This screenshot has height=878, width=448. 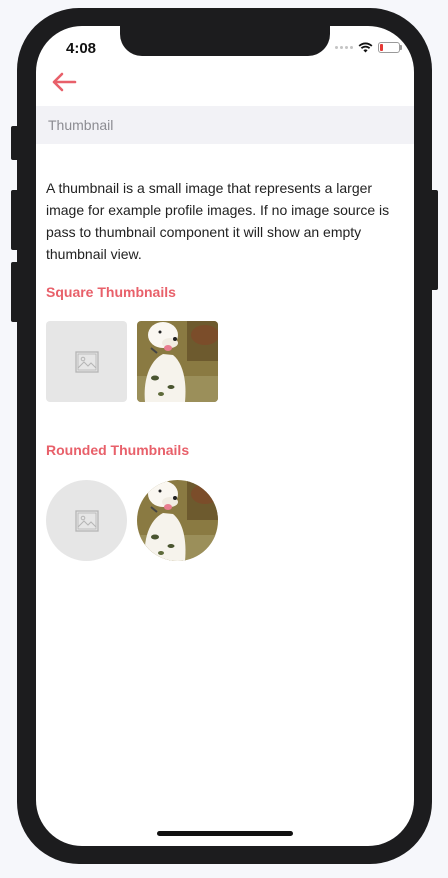 I want to click on status-icons, so click(x=368, y=47).